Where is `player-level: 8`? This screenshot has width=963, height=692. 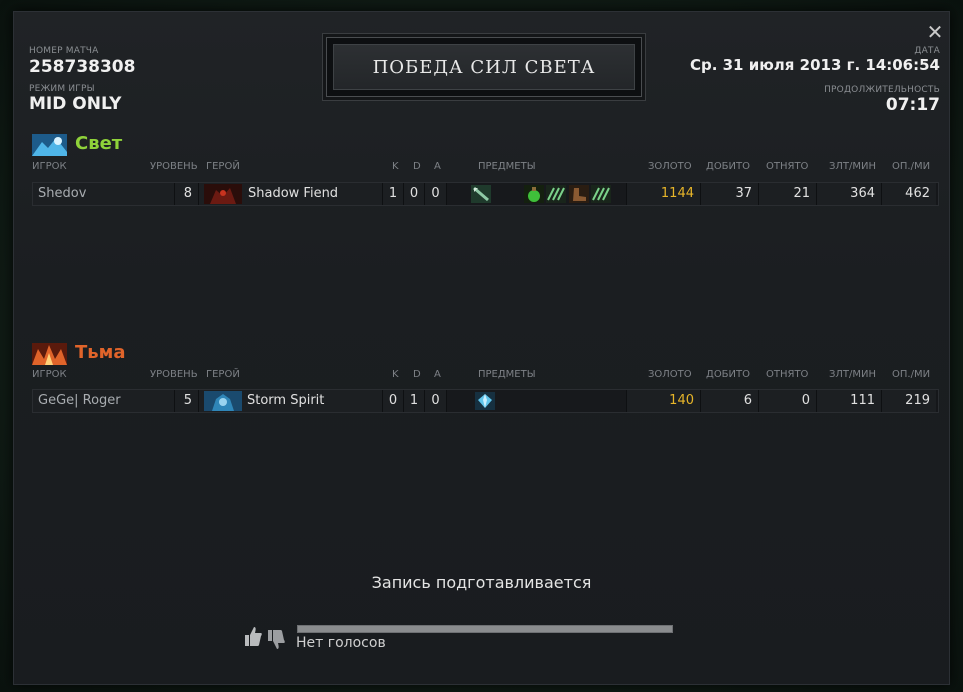 player-level: 8 is located at coordinates (187, 194).